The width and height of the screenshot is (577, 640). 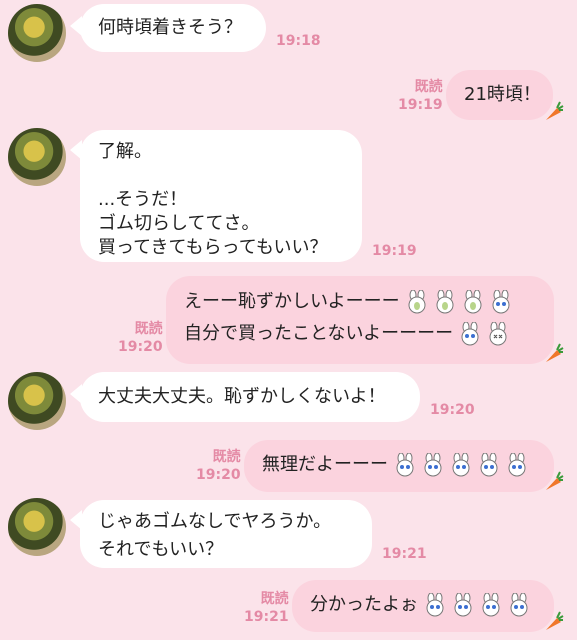 What do you see at coordinates (298, 41) in the screenshot?
I see `message-time: 19:18` at bounding box center [298, 41].